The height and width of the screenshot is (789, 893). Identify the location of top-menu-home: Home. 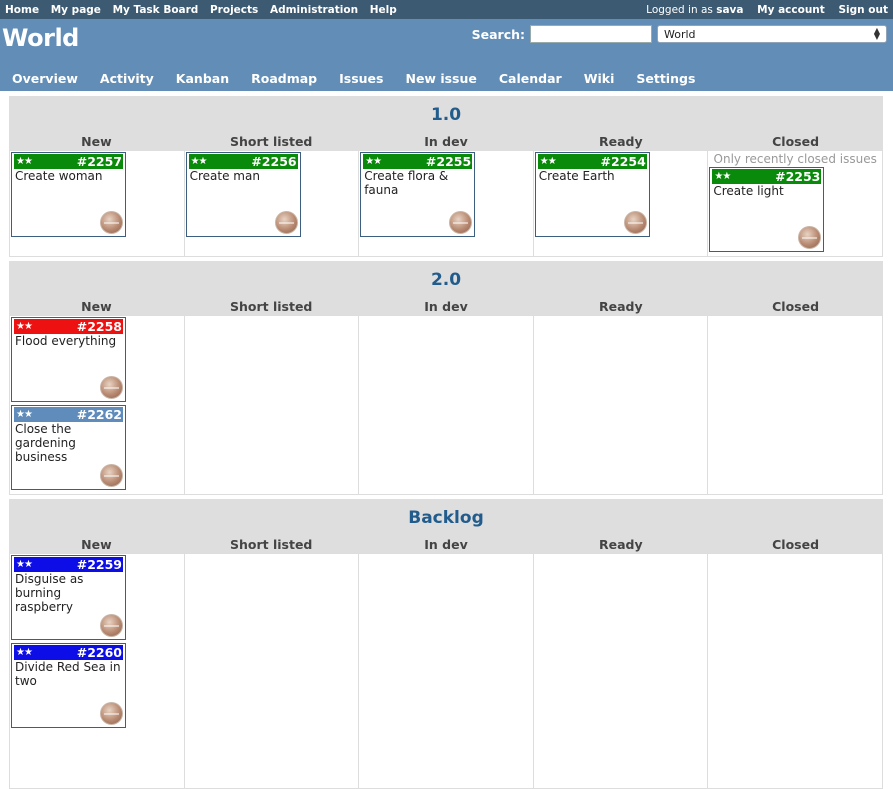
(22, 10).